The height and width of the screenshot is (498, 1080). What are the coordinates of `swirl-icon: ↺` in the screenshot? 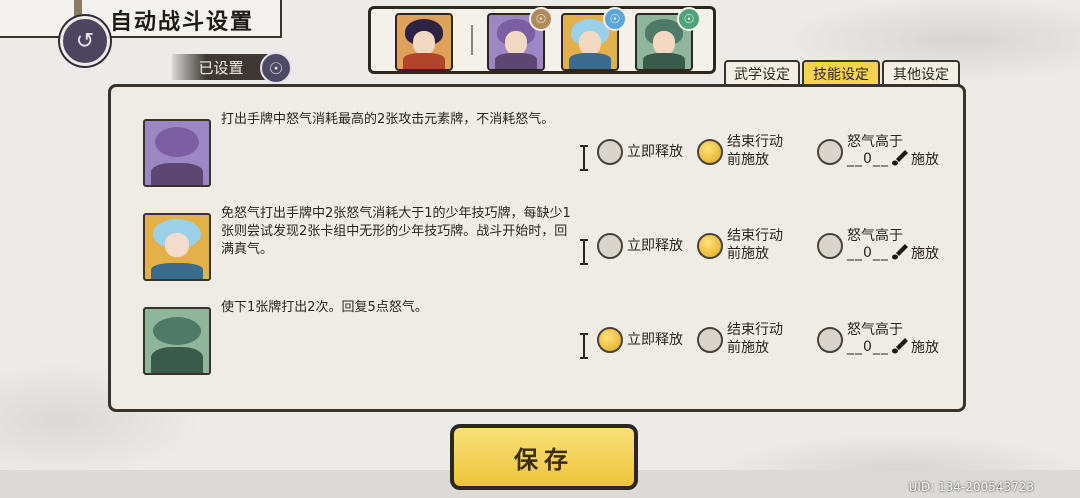 It's located at (85, 41).